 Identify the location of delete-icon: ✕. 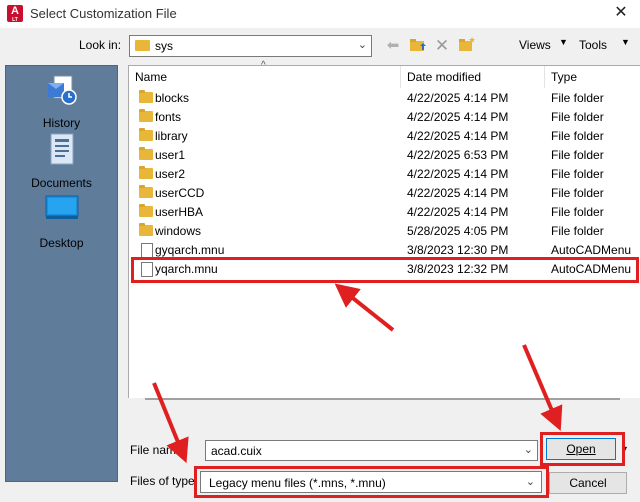
(442, 46).